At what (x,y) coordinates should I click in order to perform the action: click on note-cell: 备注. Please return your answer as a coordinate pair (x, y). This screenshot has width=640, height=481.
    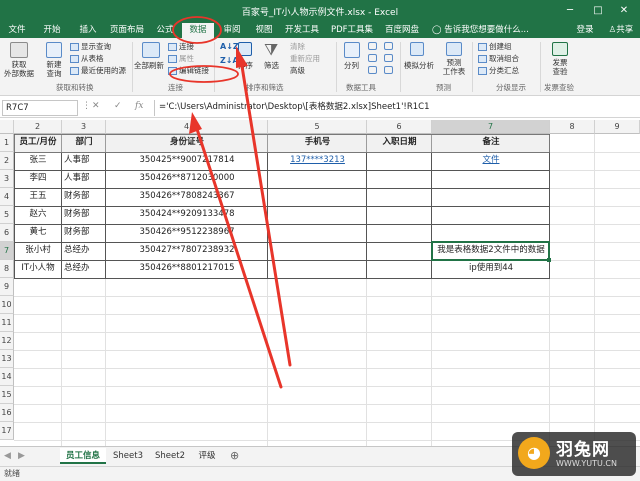
    Looking at the image, I should click on (491, 143).